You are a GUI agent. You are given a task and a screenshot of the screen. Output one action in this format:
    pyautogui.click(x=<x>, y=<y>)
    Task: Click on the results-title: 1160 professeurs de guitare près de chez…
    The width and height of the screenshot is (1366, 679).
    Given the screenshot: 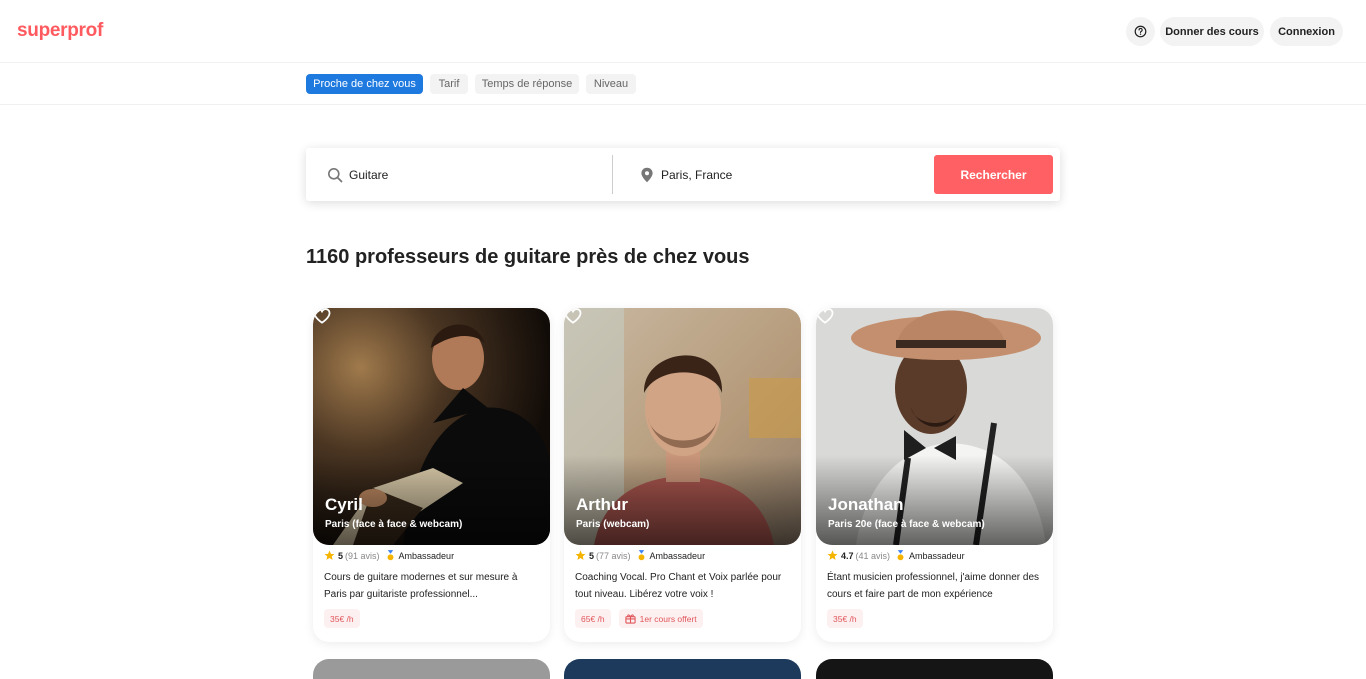 What is the action you would take?
    pyautogui.click(x=528, y=257)
    